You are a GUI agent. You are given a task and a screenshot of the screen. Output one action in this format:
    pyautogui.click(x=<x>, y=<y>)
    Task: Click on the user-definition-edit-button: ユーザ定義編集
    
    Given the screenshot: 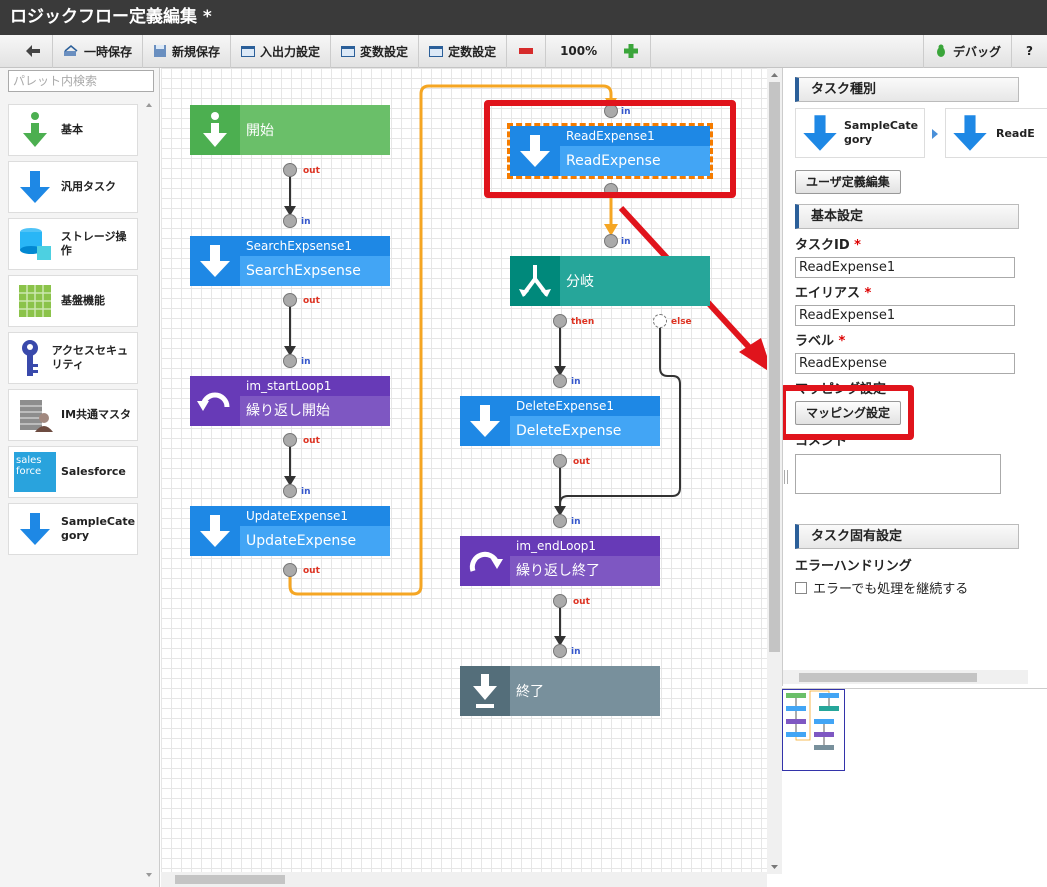 What is the action you would take?
    pyautogui.click(x=848, y=182)
    